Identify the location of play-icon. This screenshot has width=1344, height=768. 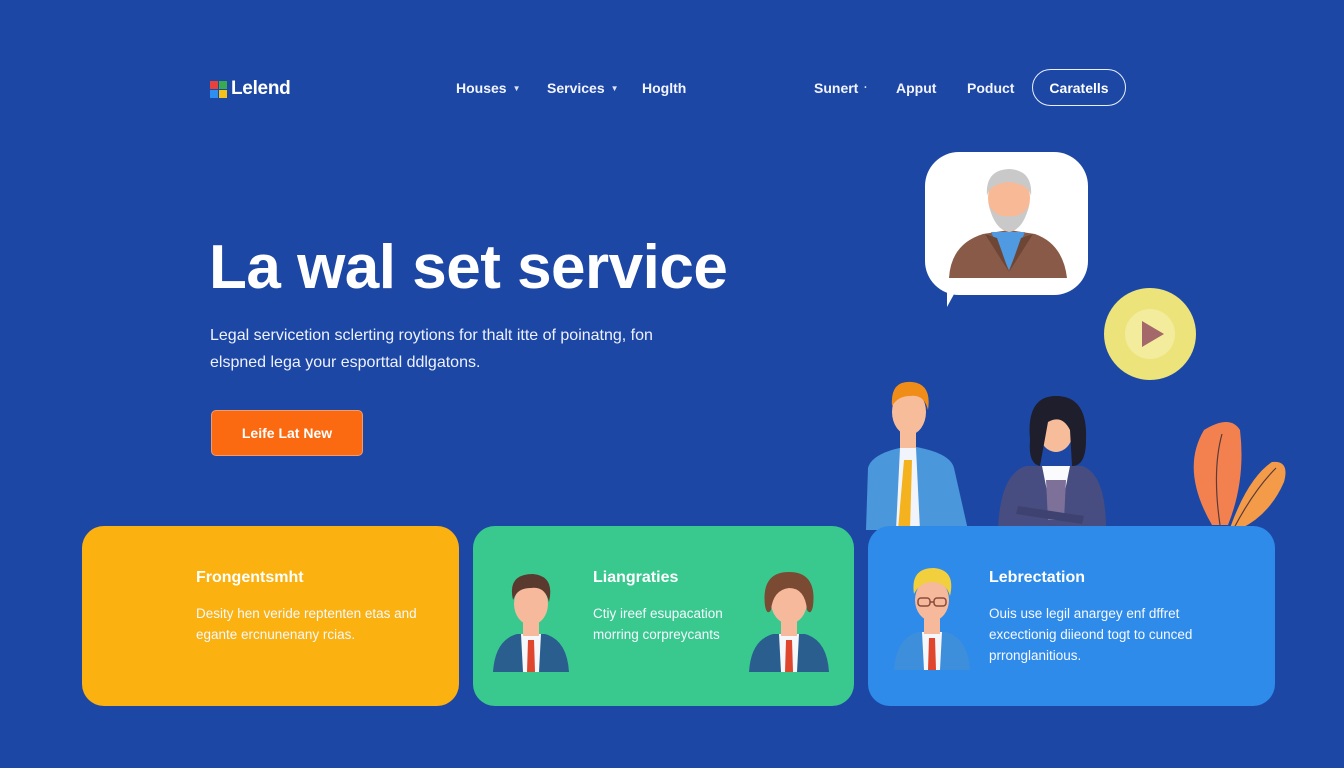
(1153, 334).